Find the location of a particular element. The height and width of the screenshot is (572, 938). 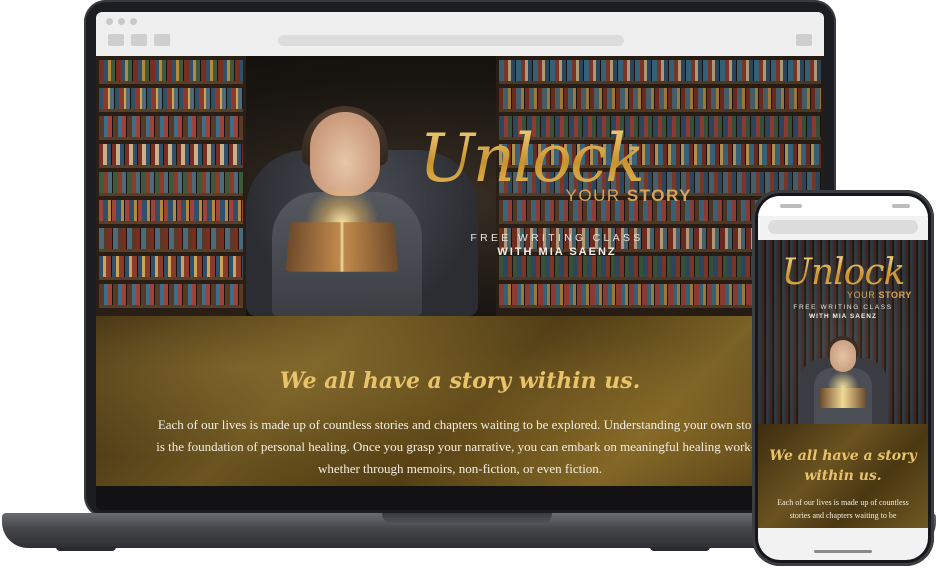

laptop-trackpad-notch is located at coordinates (467, 519).